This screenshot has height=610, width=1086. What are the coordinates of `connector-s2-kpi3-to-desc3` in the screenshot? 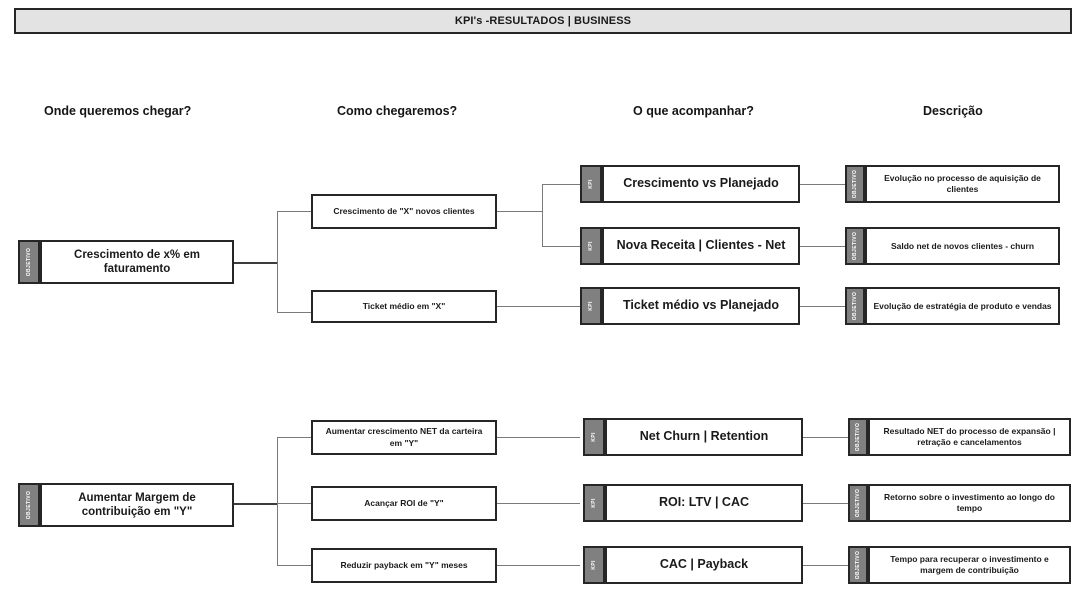 It's located at (825, 565).